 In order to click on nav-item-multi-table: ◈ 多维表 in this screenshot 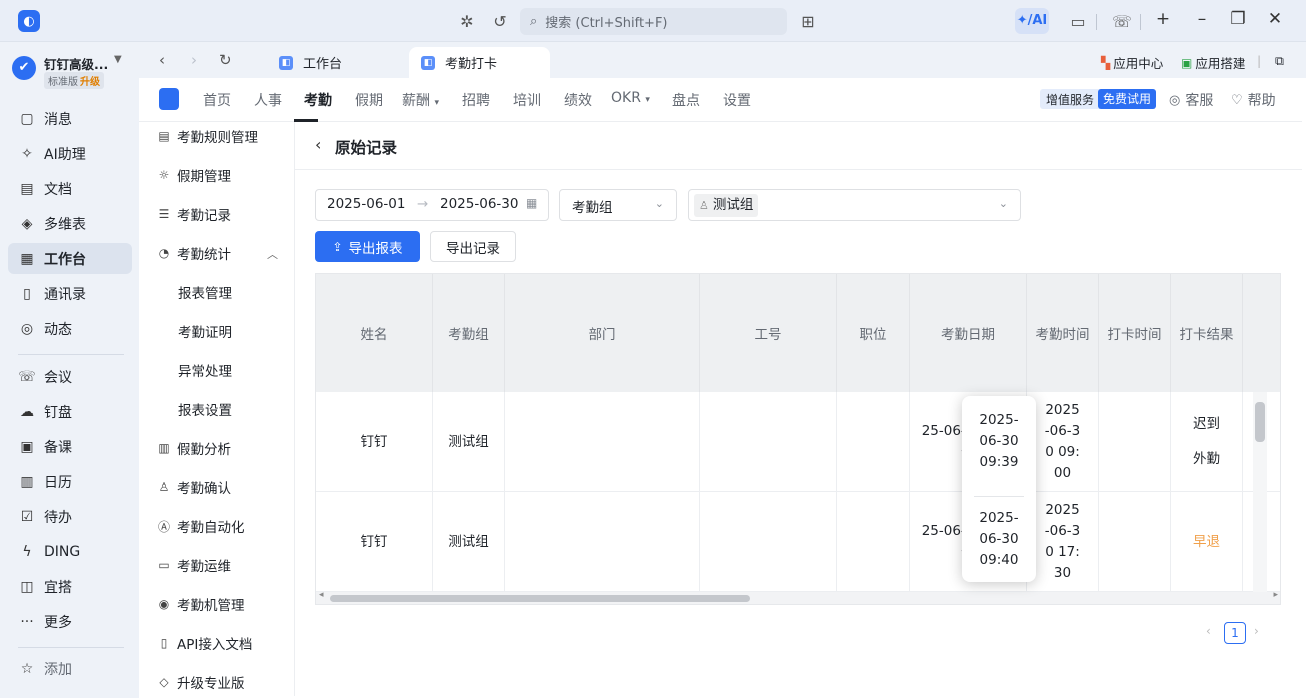, I will do `click(70, 223)`.